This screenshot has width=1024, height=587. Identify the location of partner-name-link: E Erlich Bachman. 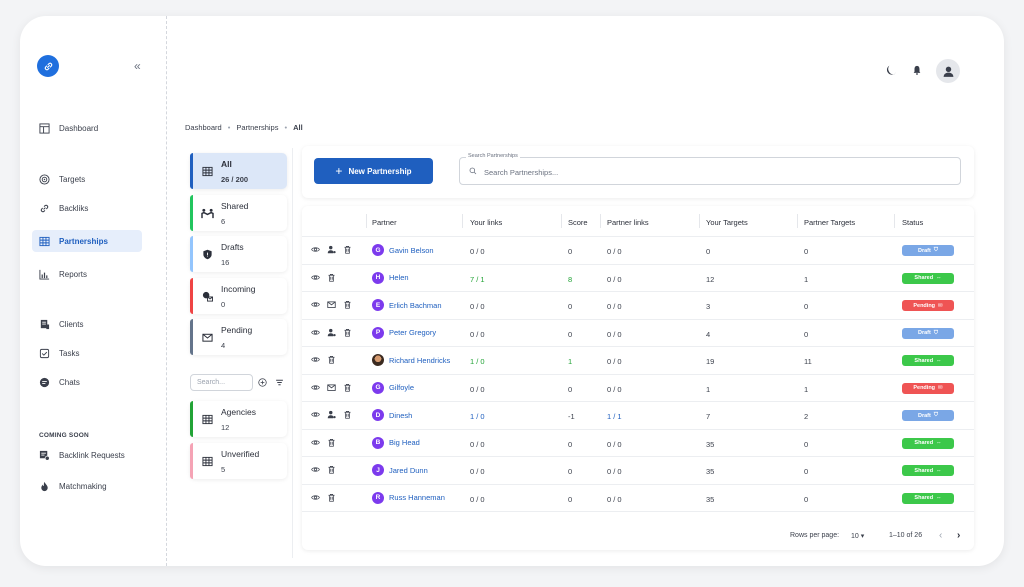
(407, 305).